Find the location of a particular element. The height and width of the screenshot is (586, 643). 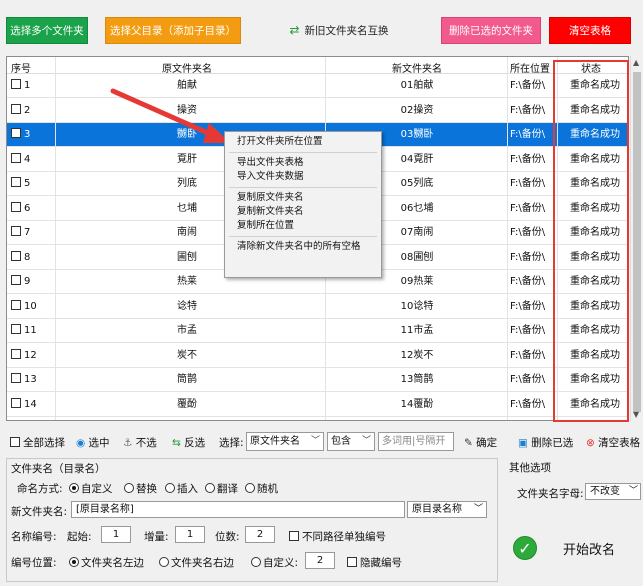

menu-copy-old: 复制原文件夹名 is located at coordinates (303, 198).